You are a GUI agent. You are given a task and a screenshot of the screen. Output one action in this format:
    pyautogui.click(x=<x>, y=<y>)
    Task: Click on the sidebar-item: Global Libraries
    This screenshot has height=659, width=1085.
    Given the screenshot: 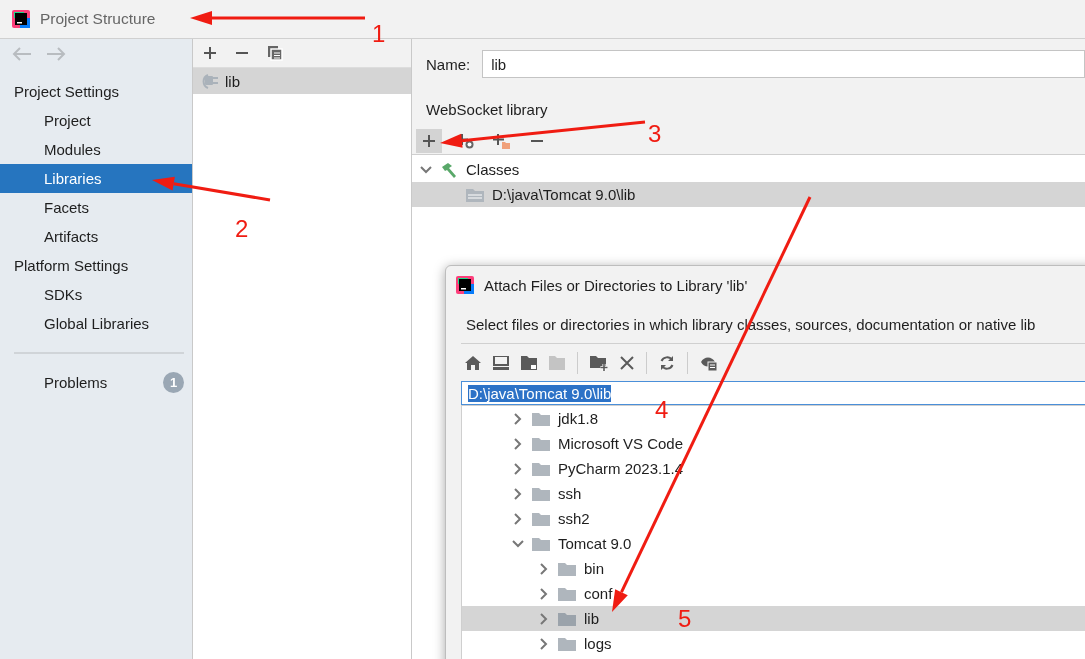 What is the action you would take?
    pyautogui.click(x=96, y=323)
    